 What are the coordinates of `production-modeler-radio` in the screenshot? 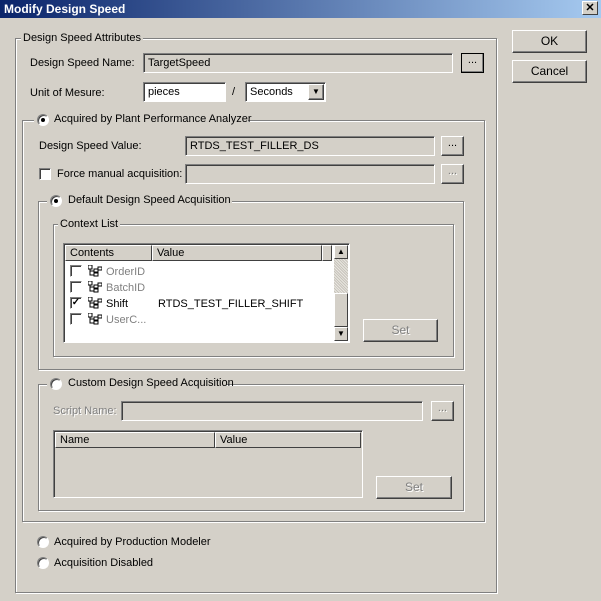 It's located at (43, 542).